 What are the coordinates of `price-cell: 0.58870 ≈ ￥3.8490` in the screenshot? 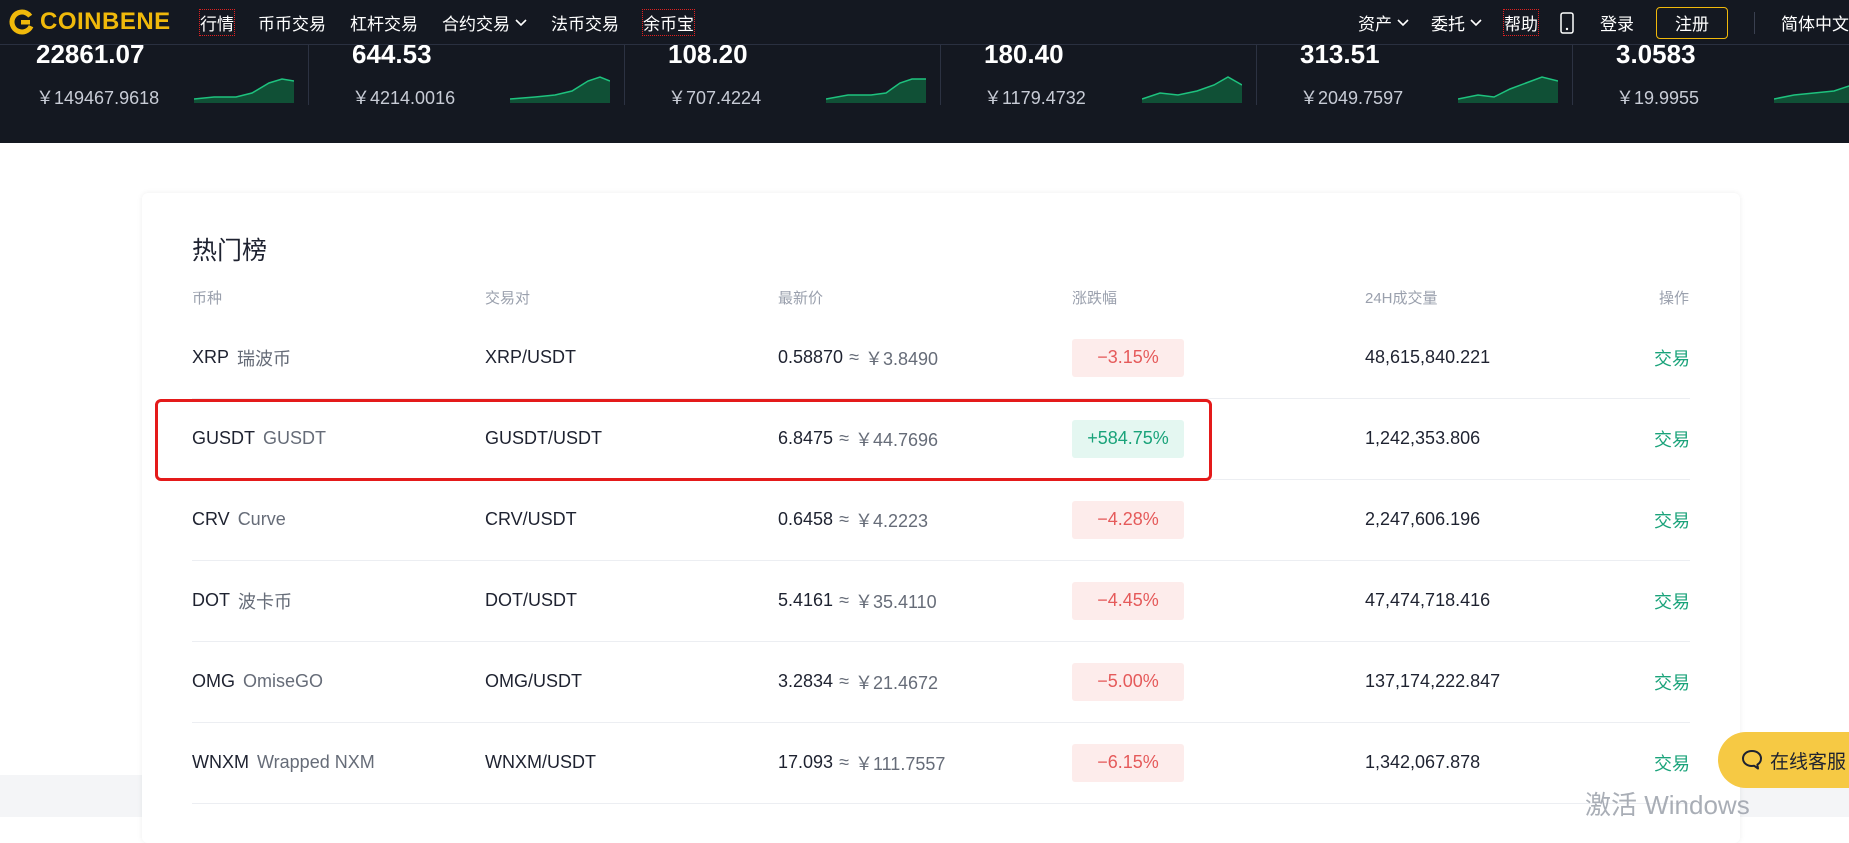 It's located at (858, 357).